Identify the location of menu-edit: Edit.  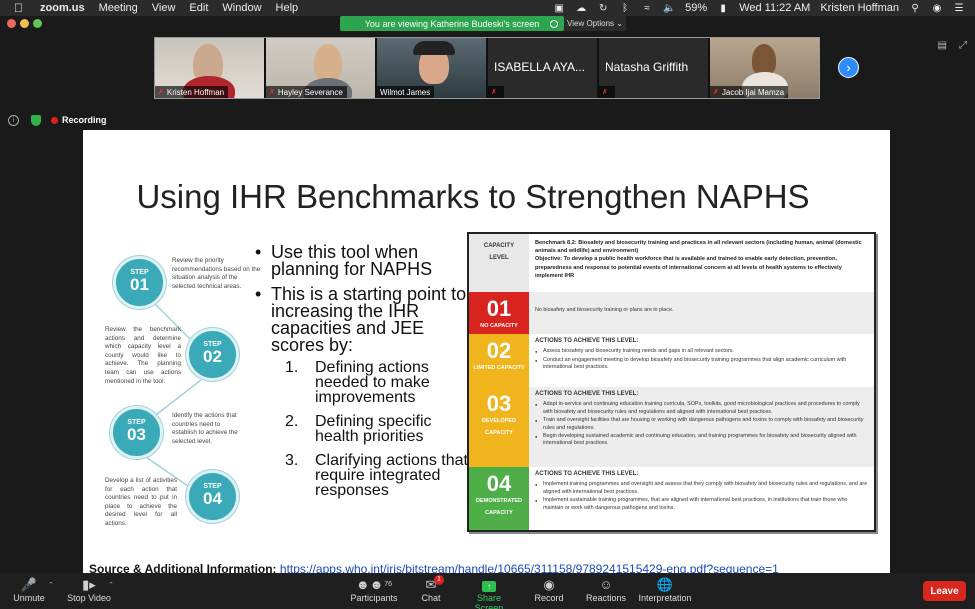
(198, 8).